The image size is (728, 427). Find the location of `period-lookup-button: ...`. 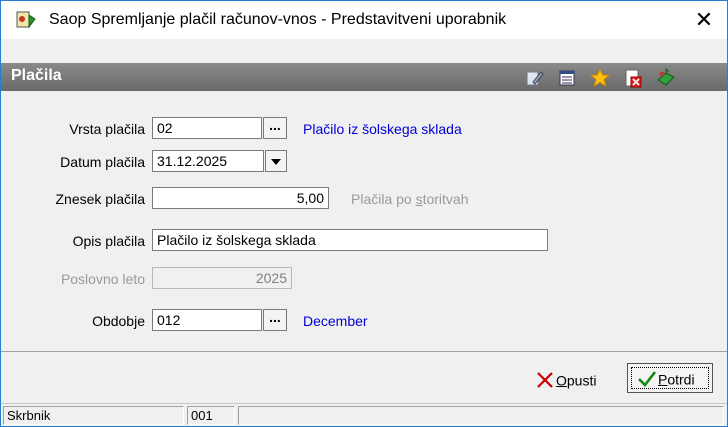

period-lookup-button: ... is located at coordinates (275, 320).